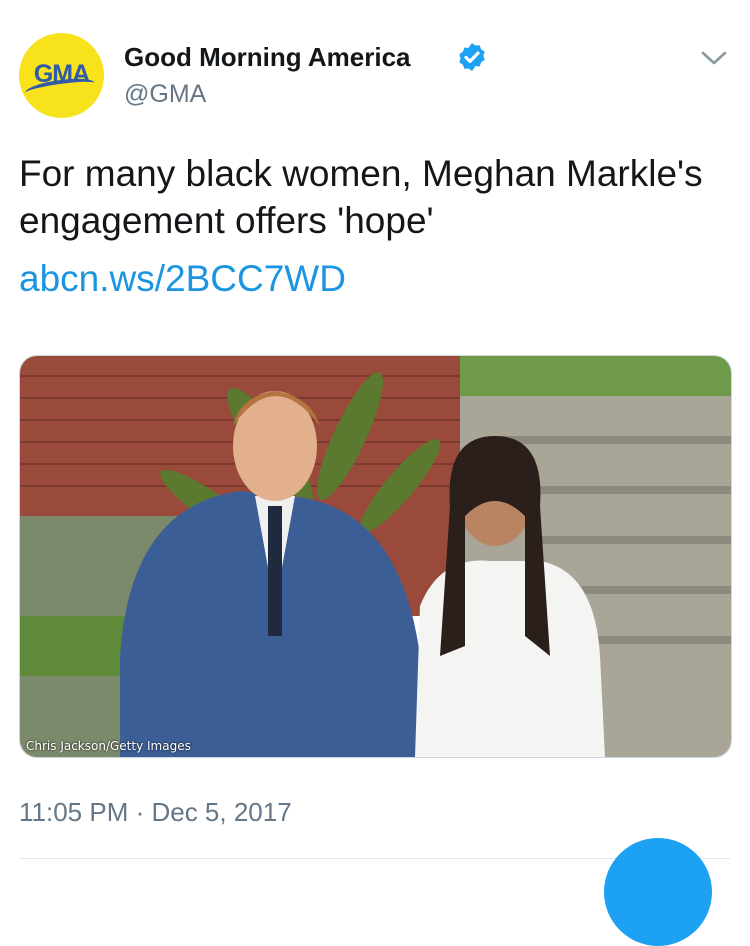 The width and height of the screenshot is (750, 946). I want to click on tweet-link: abcn.ws/2BCC7WD, so click(182, 279).